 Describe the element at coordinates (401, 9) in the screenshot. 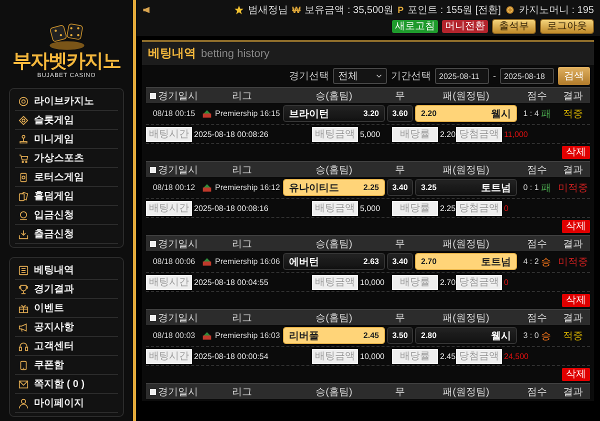

I see `point-icon: P` at that location.